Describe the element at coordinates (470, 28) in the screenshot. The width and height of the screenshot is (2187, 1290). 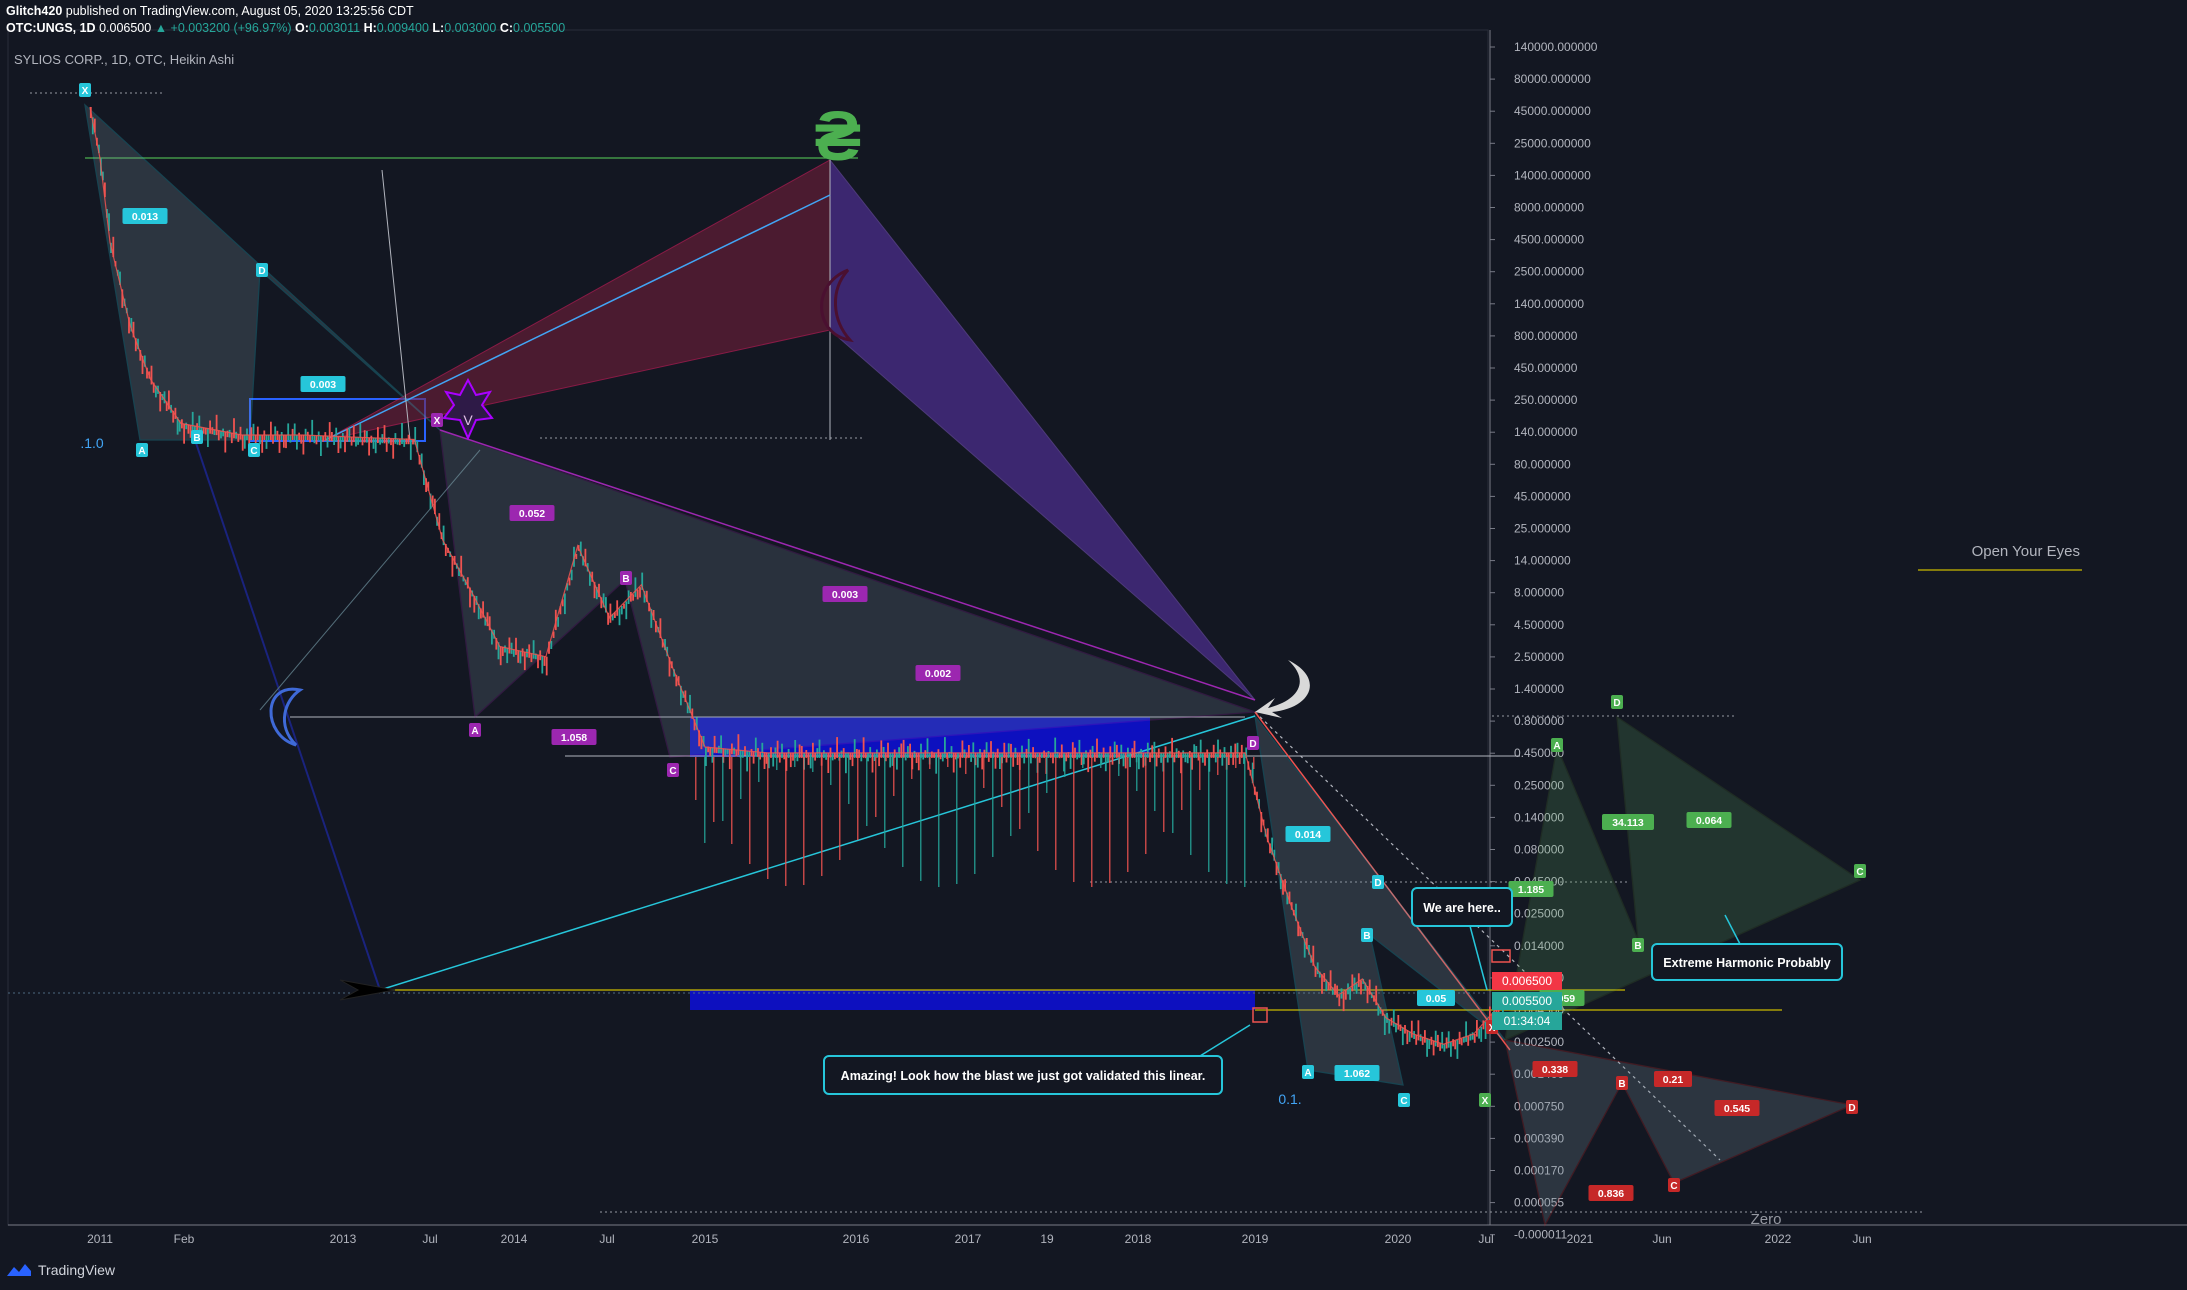
I see `low-value: 0.003000` at that location.